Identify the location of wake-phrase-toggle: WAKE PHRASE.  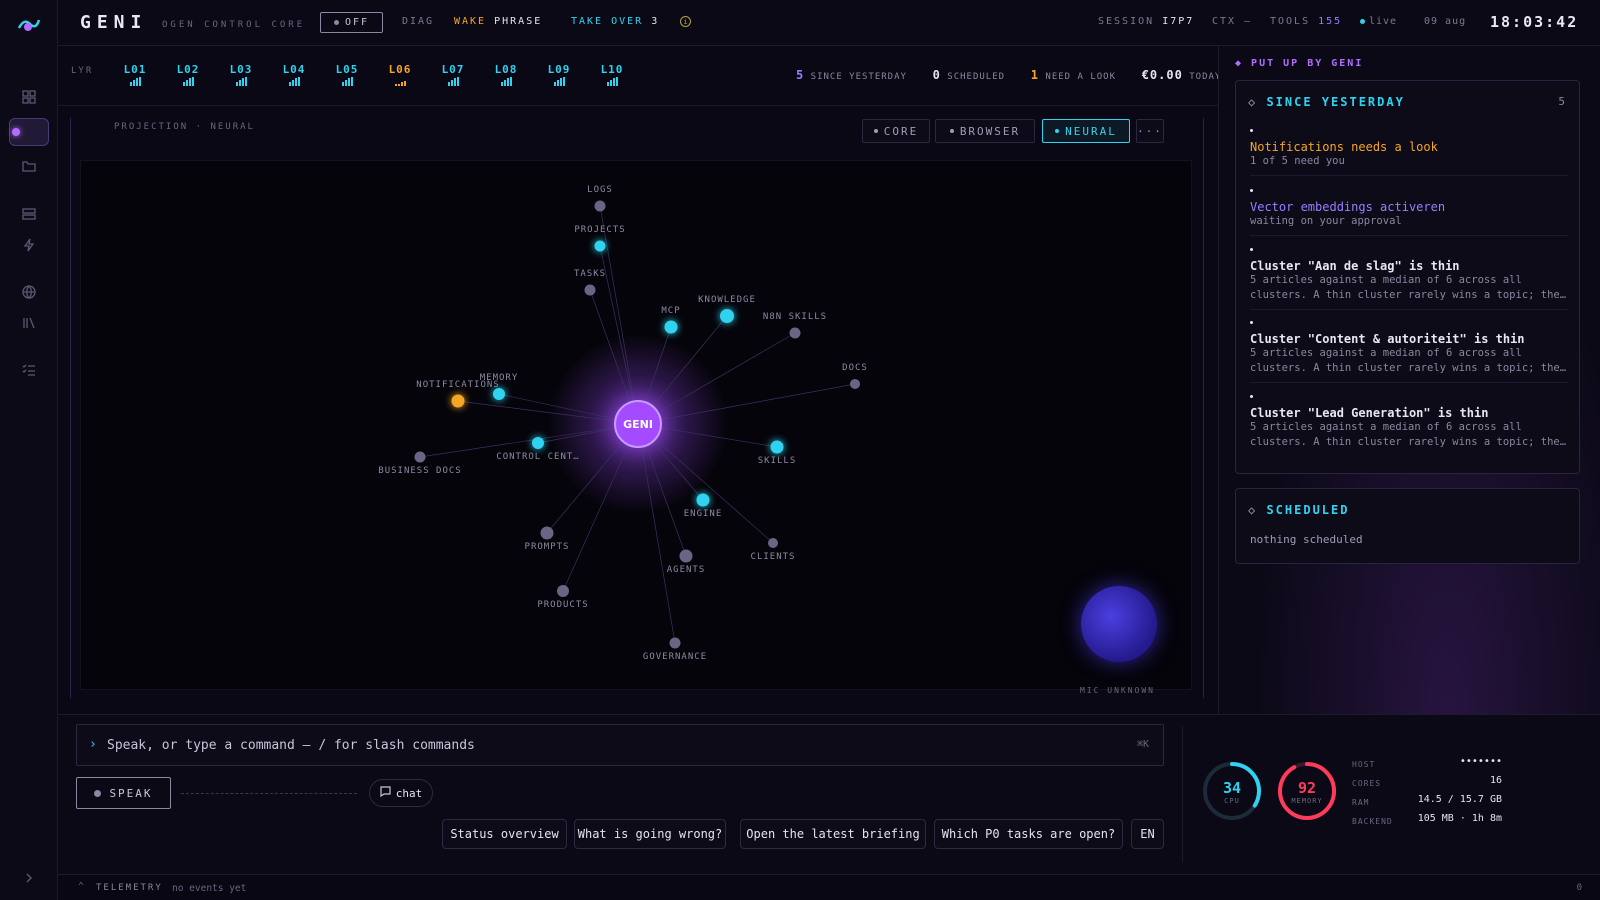
(498, 21).